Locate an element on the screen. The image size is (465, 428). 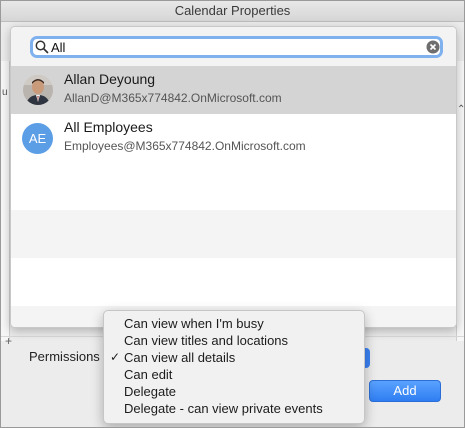
menu-item-delegate: Delegate is located at coordinates (234, 391).